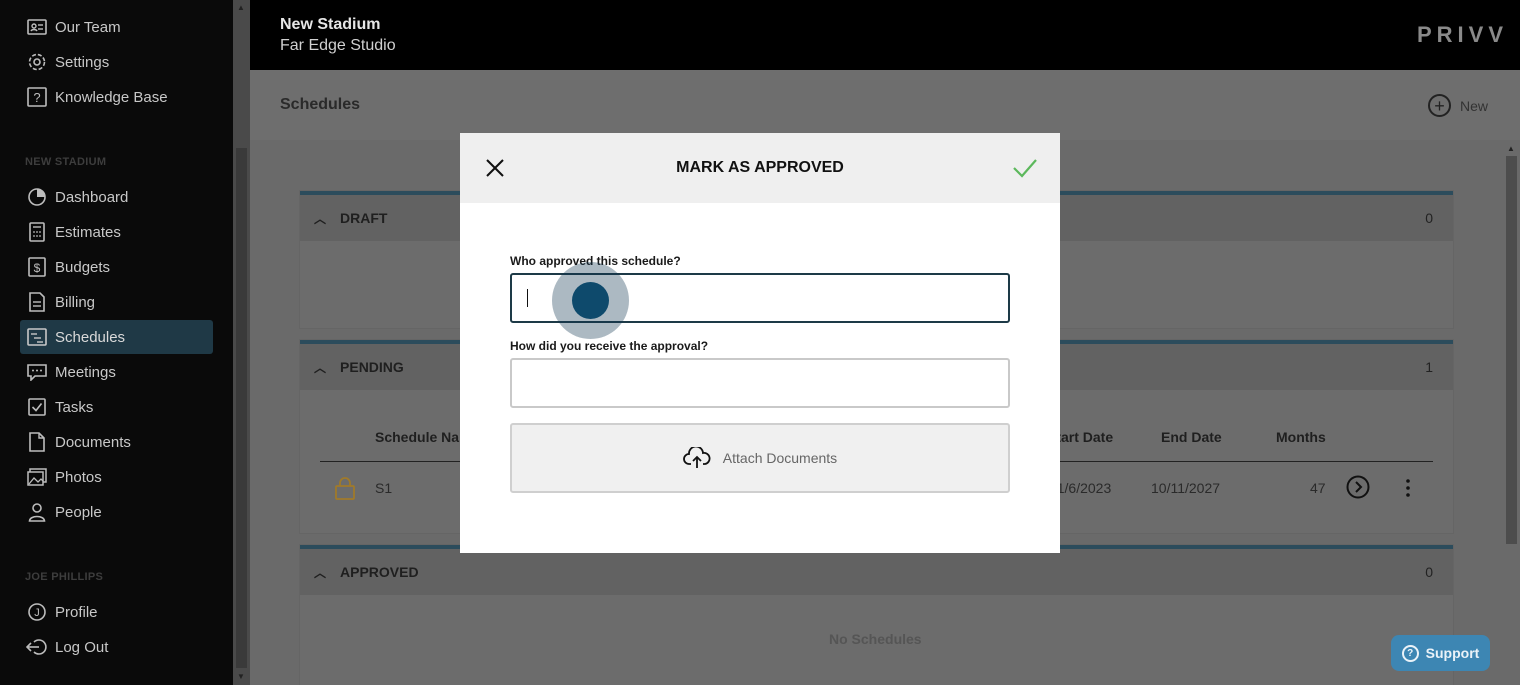 The width and height of the screenshot is (1520, 685). I want to click on sidebar-item-meetings: Meetings, so click(116, 372).